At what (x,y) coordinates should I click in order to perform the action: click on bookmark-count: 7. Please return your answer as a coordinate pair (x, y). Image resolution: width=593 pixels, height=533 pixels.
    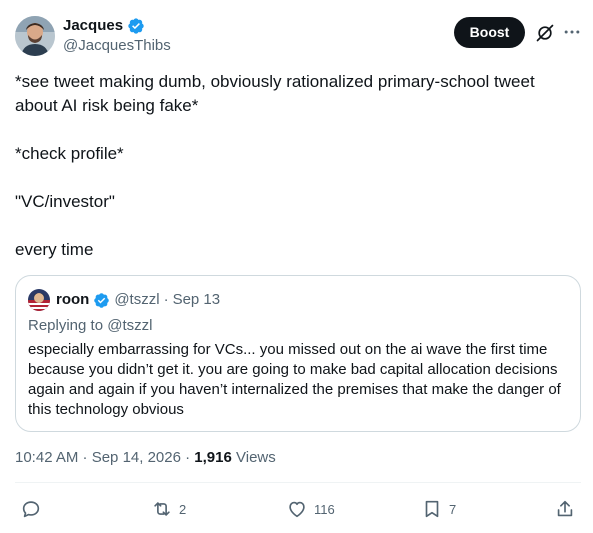
    Looking at the image, I should click on (453, 509).